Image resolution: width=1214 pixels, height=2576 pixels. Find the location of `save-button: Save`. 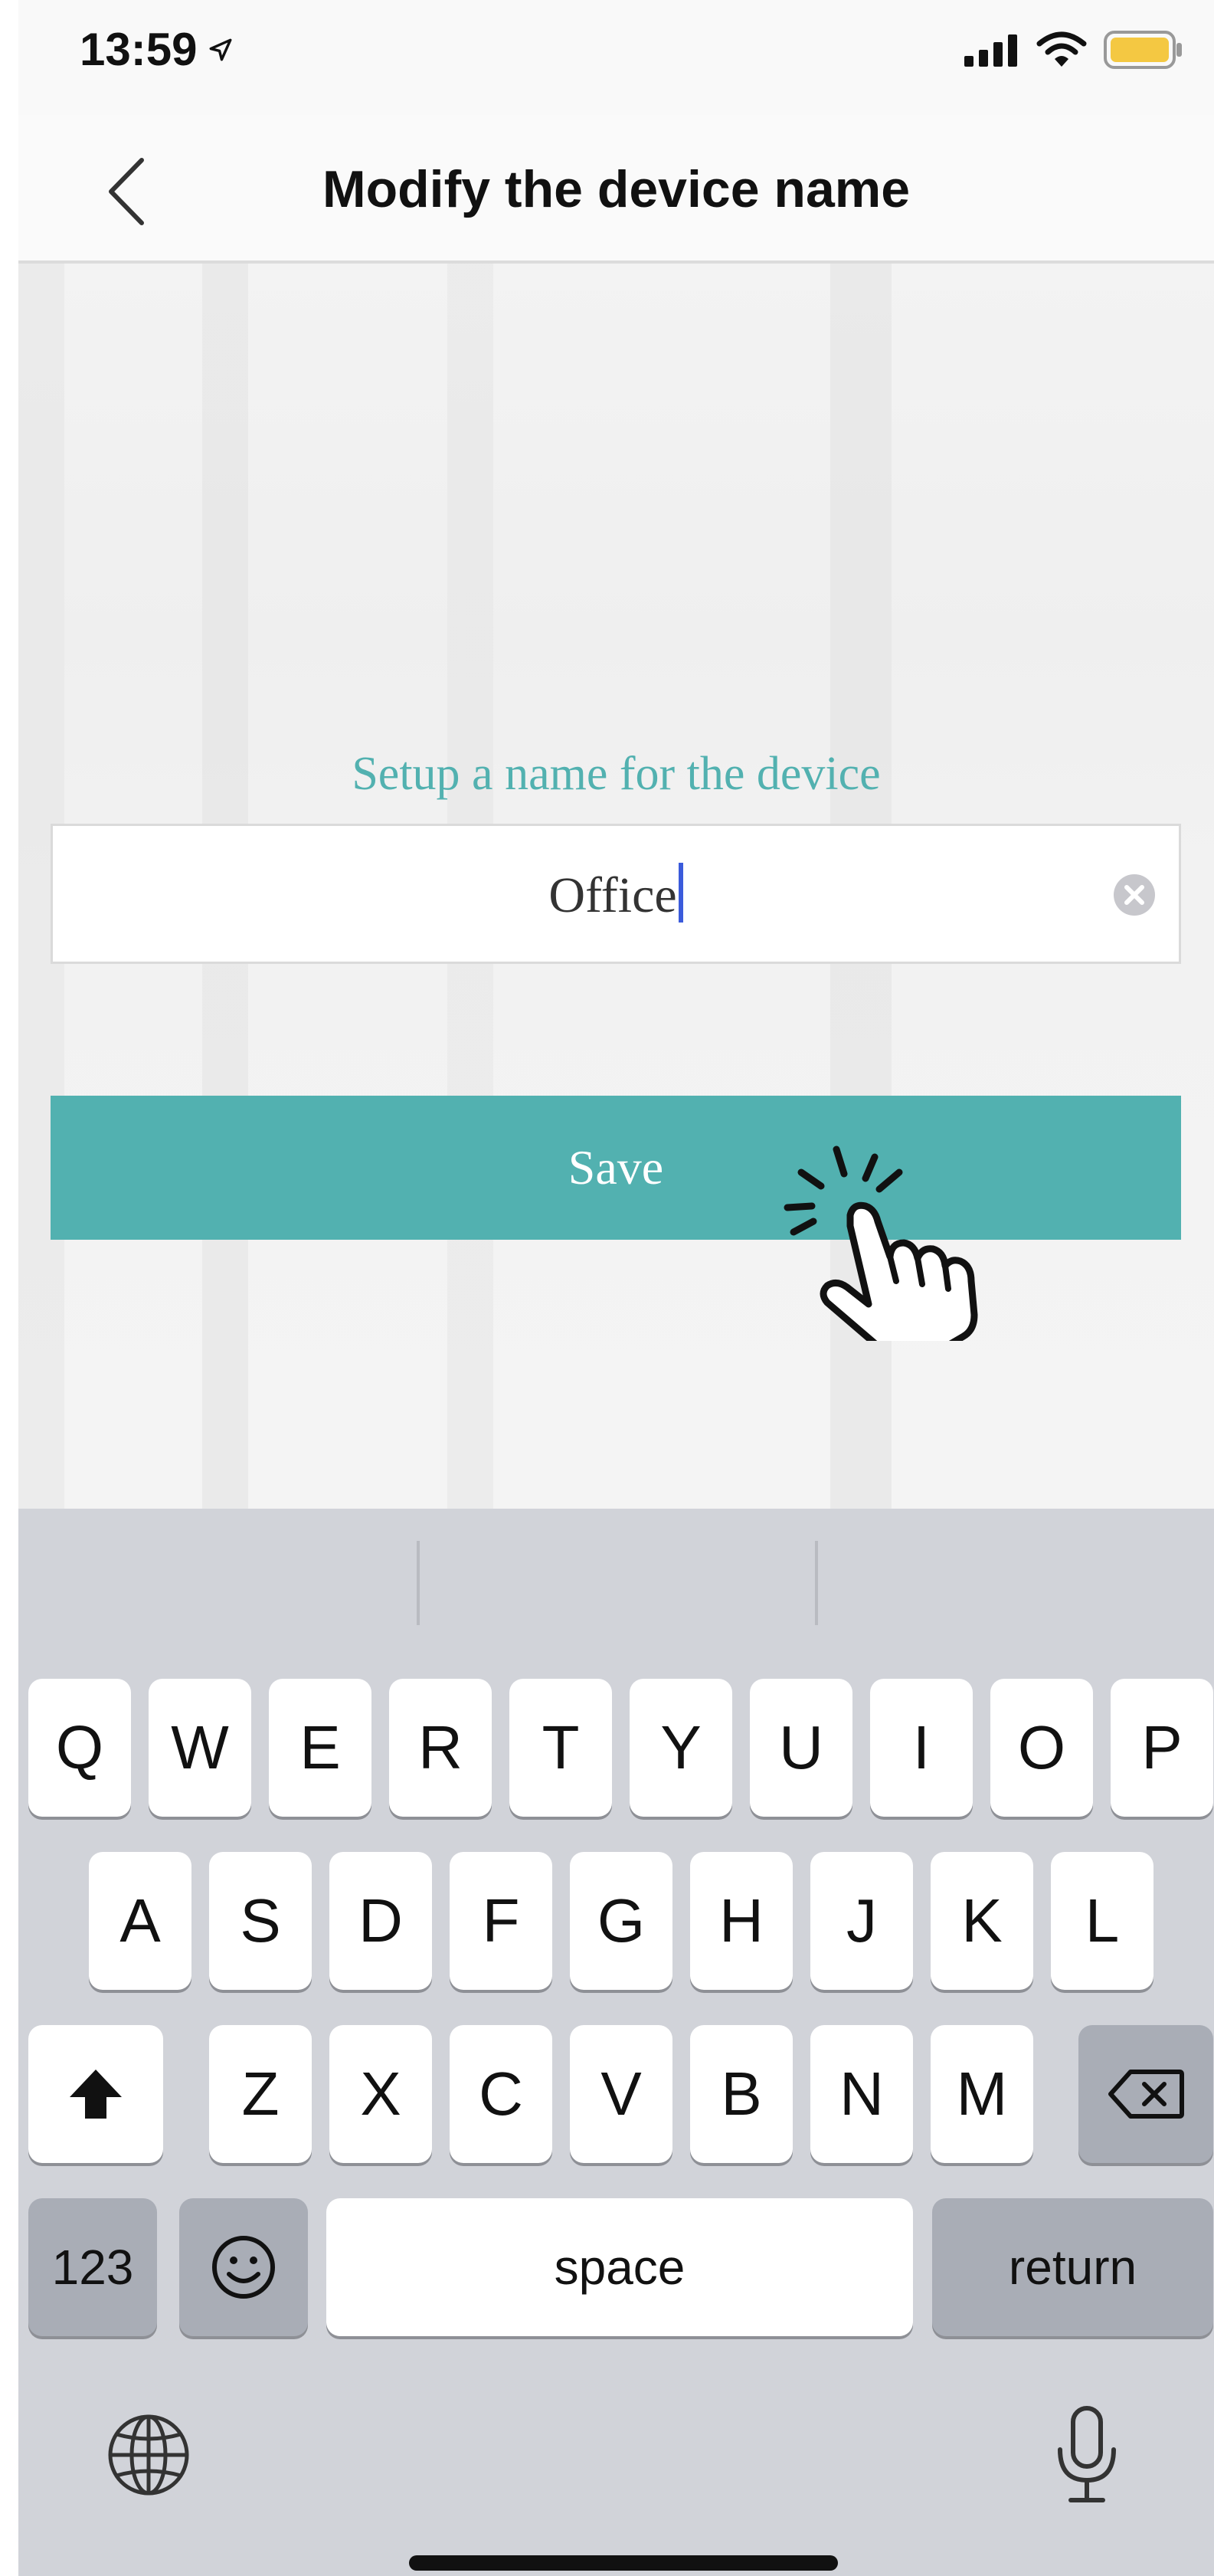

save-button: Save is located at coordinates (616, 1168).